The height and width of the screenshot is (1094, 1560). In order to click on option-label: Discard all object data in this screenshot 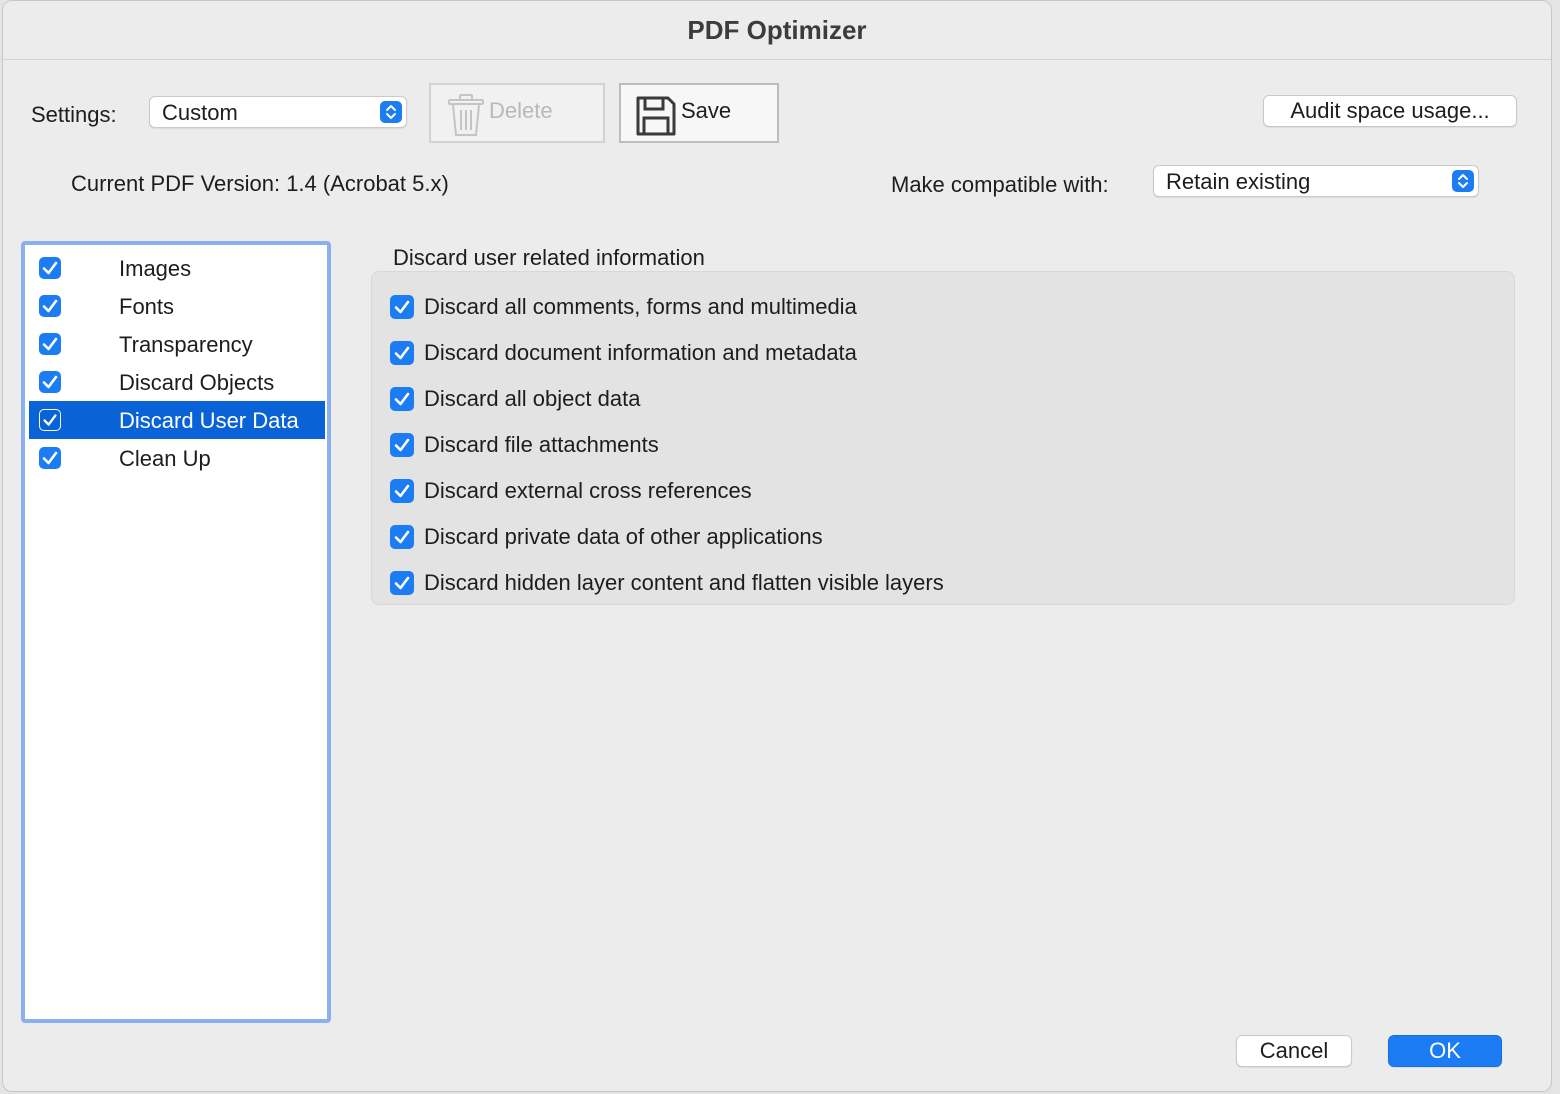, I will do `click(532, 398)`.